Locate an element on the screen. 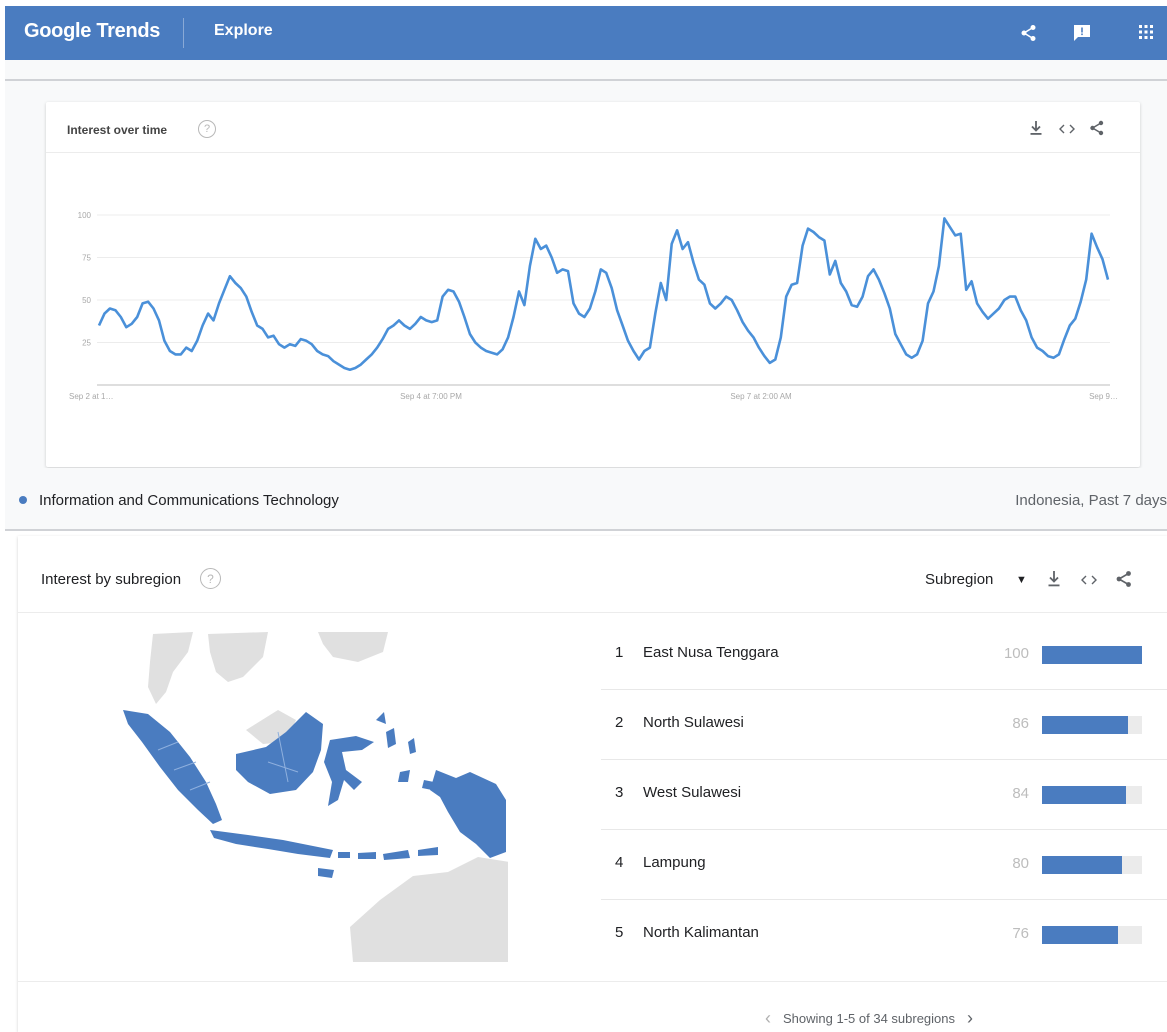 The height and width of the screenshot is (1032, 1167). x-tick-label: Sep 7 at 2:00 AM is located at coordinates (761, 396).